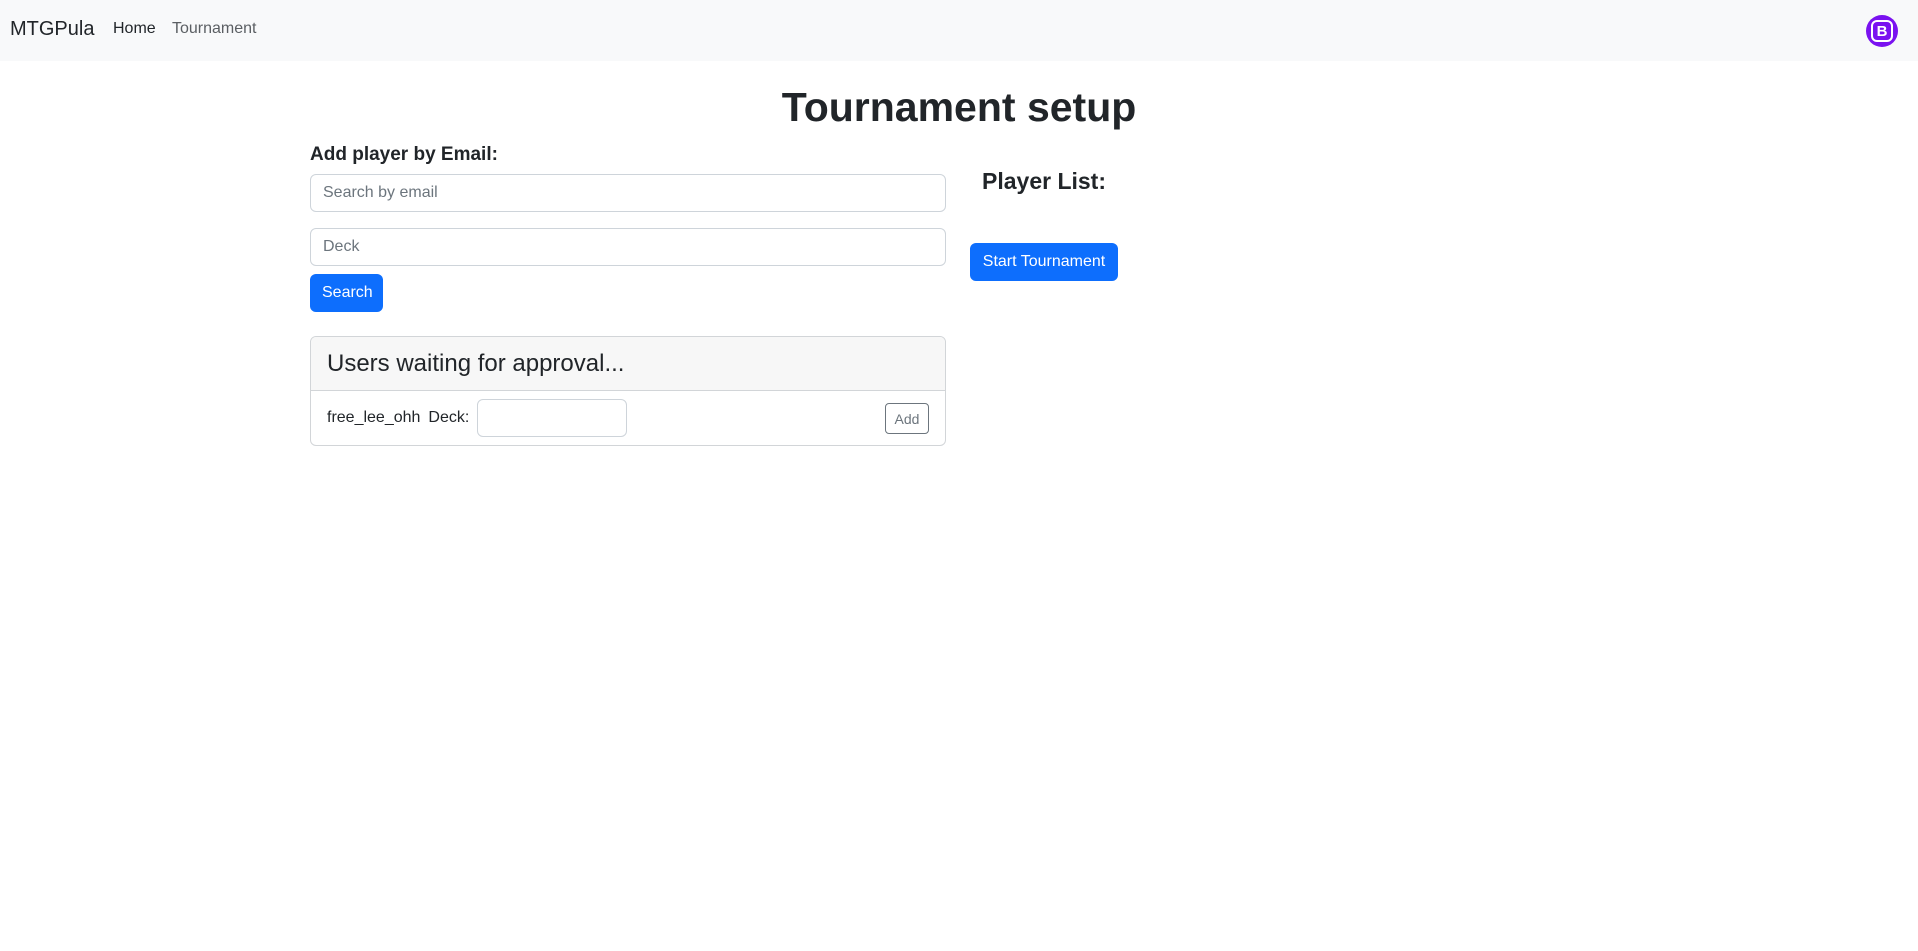  Describe the element at coordinates (374, 417) in the screenshot. I see `pending-username: free_lee_ohh` at that location.